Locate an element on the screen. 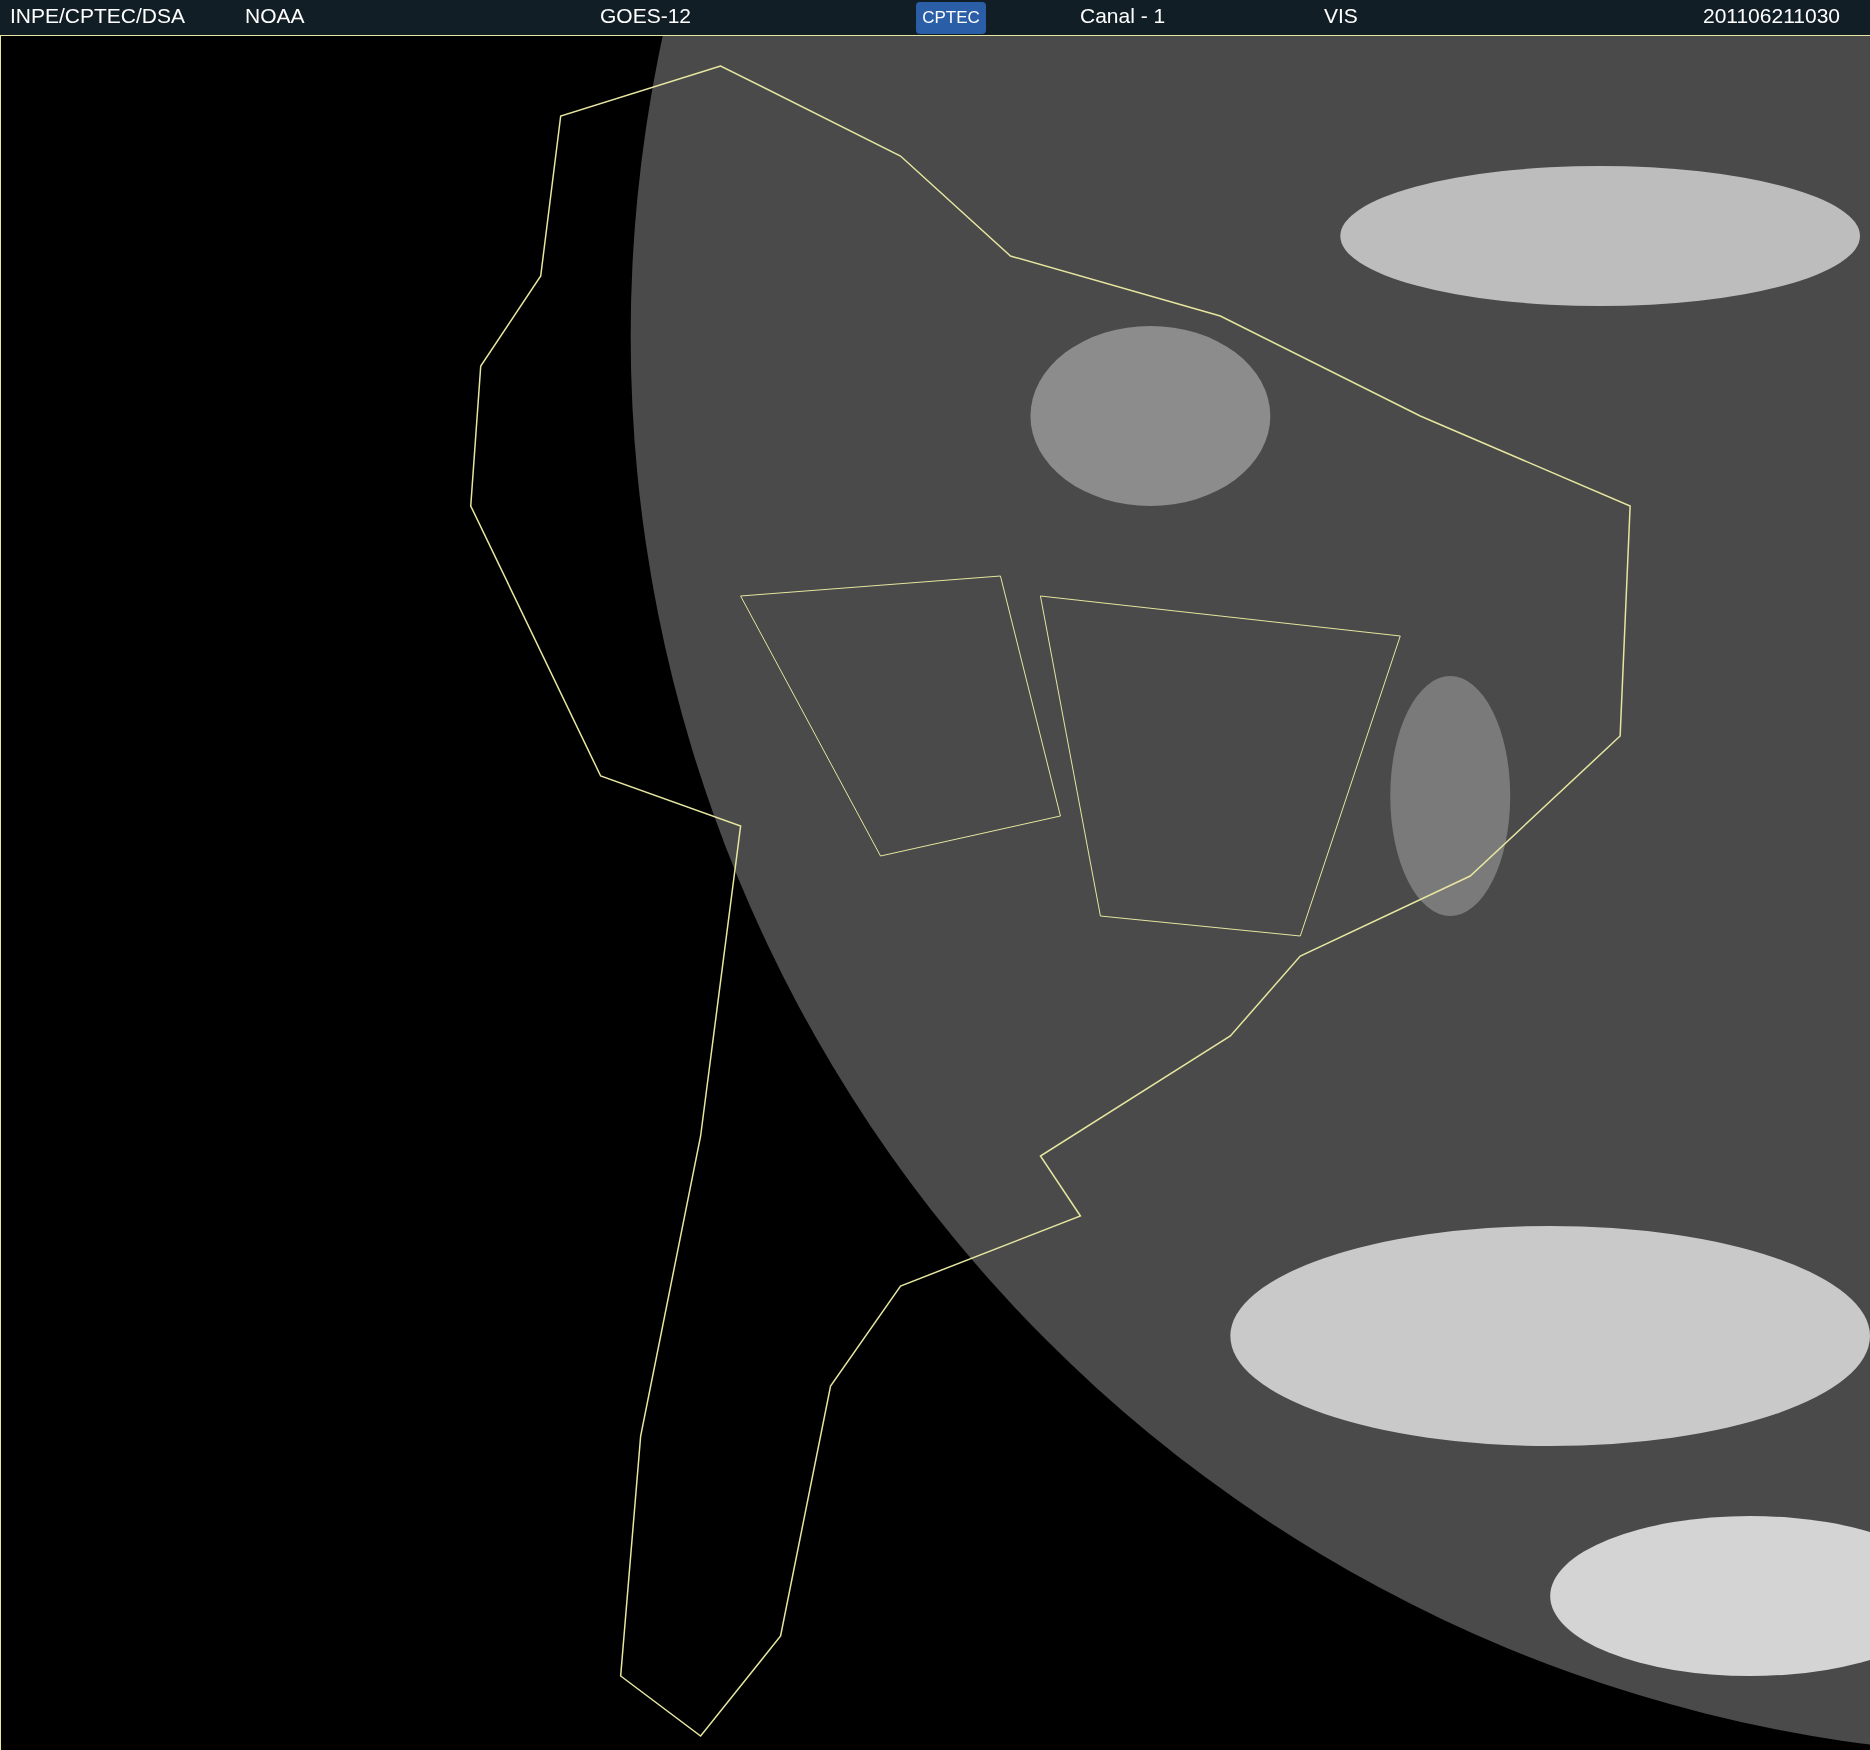 The height and width of the screenshot is (1750, 1870). source-label: INPE/CPTEC/DSA is located at coordinates (98, 15).